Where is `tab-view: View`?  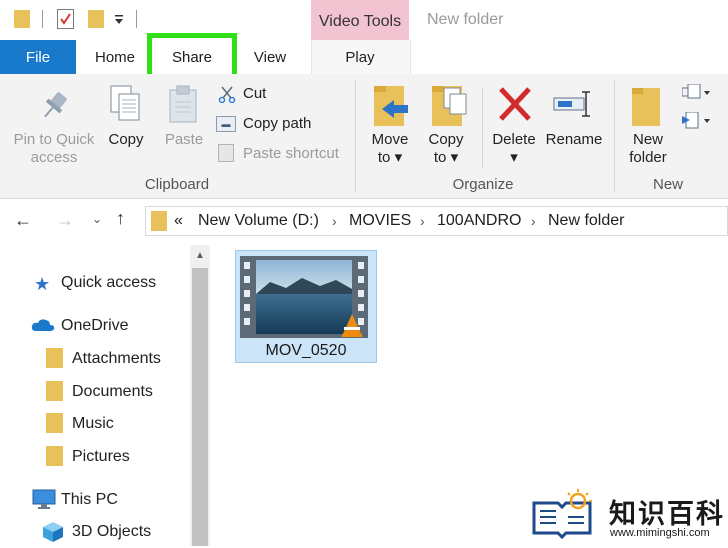 tab-view: View is located at coordinates (270, 57).